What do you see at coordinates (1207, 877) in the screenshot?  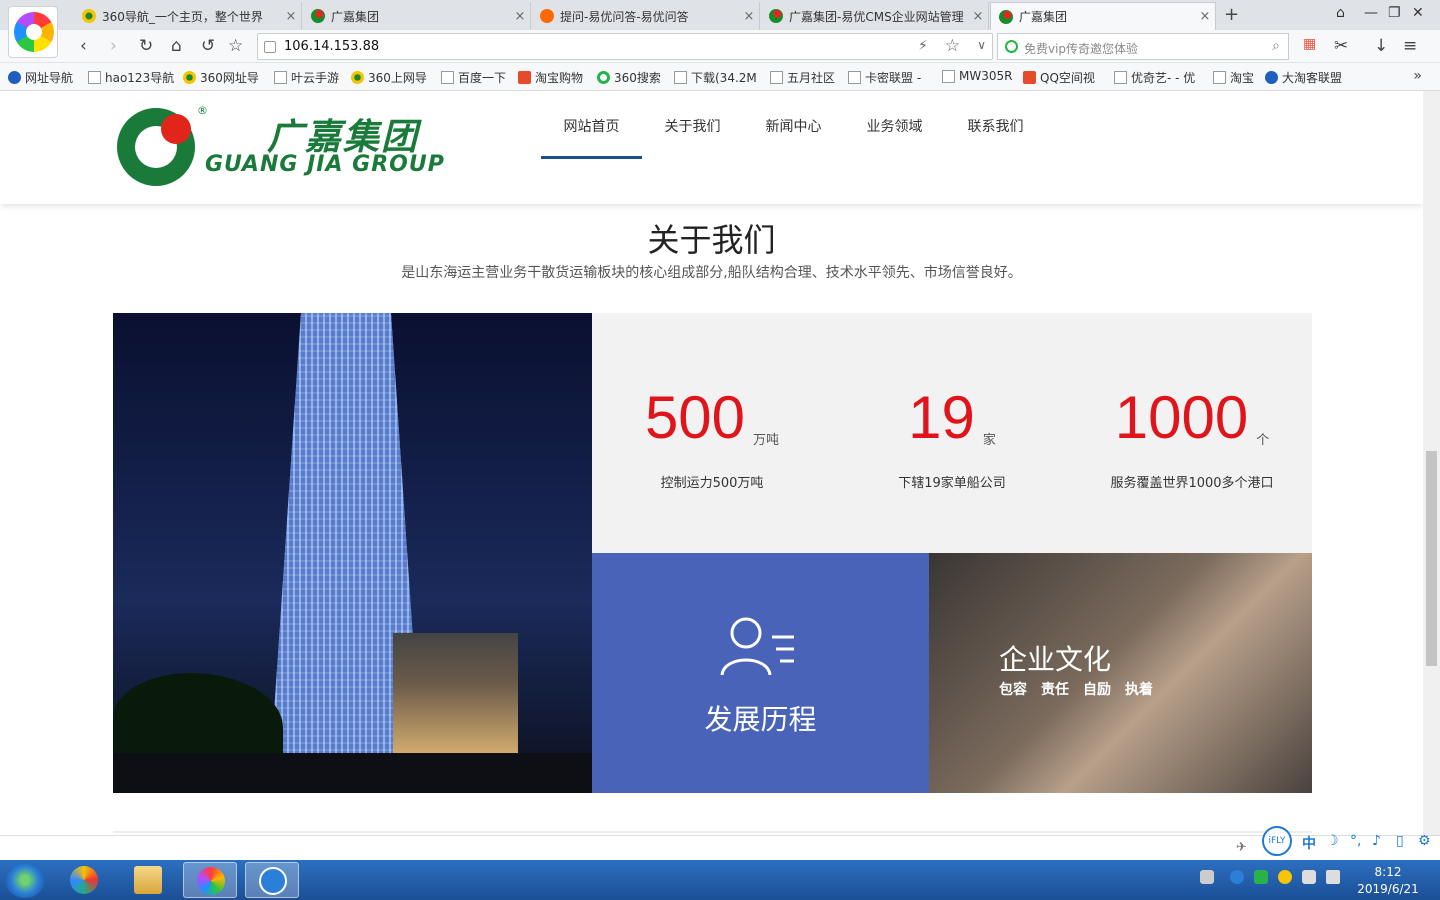 I see `keyboard-tray-icon` at bounding box center [1207, 877].